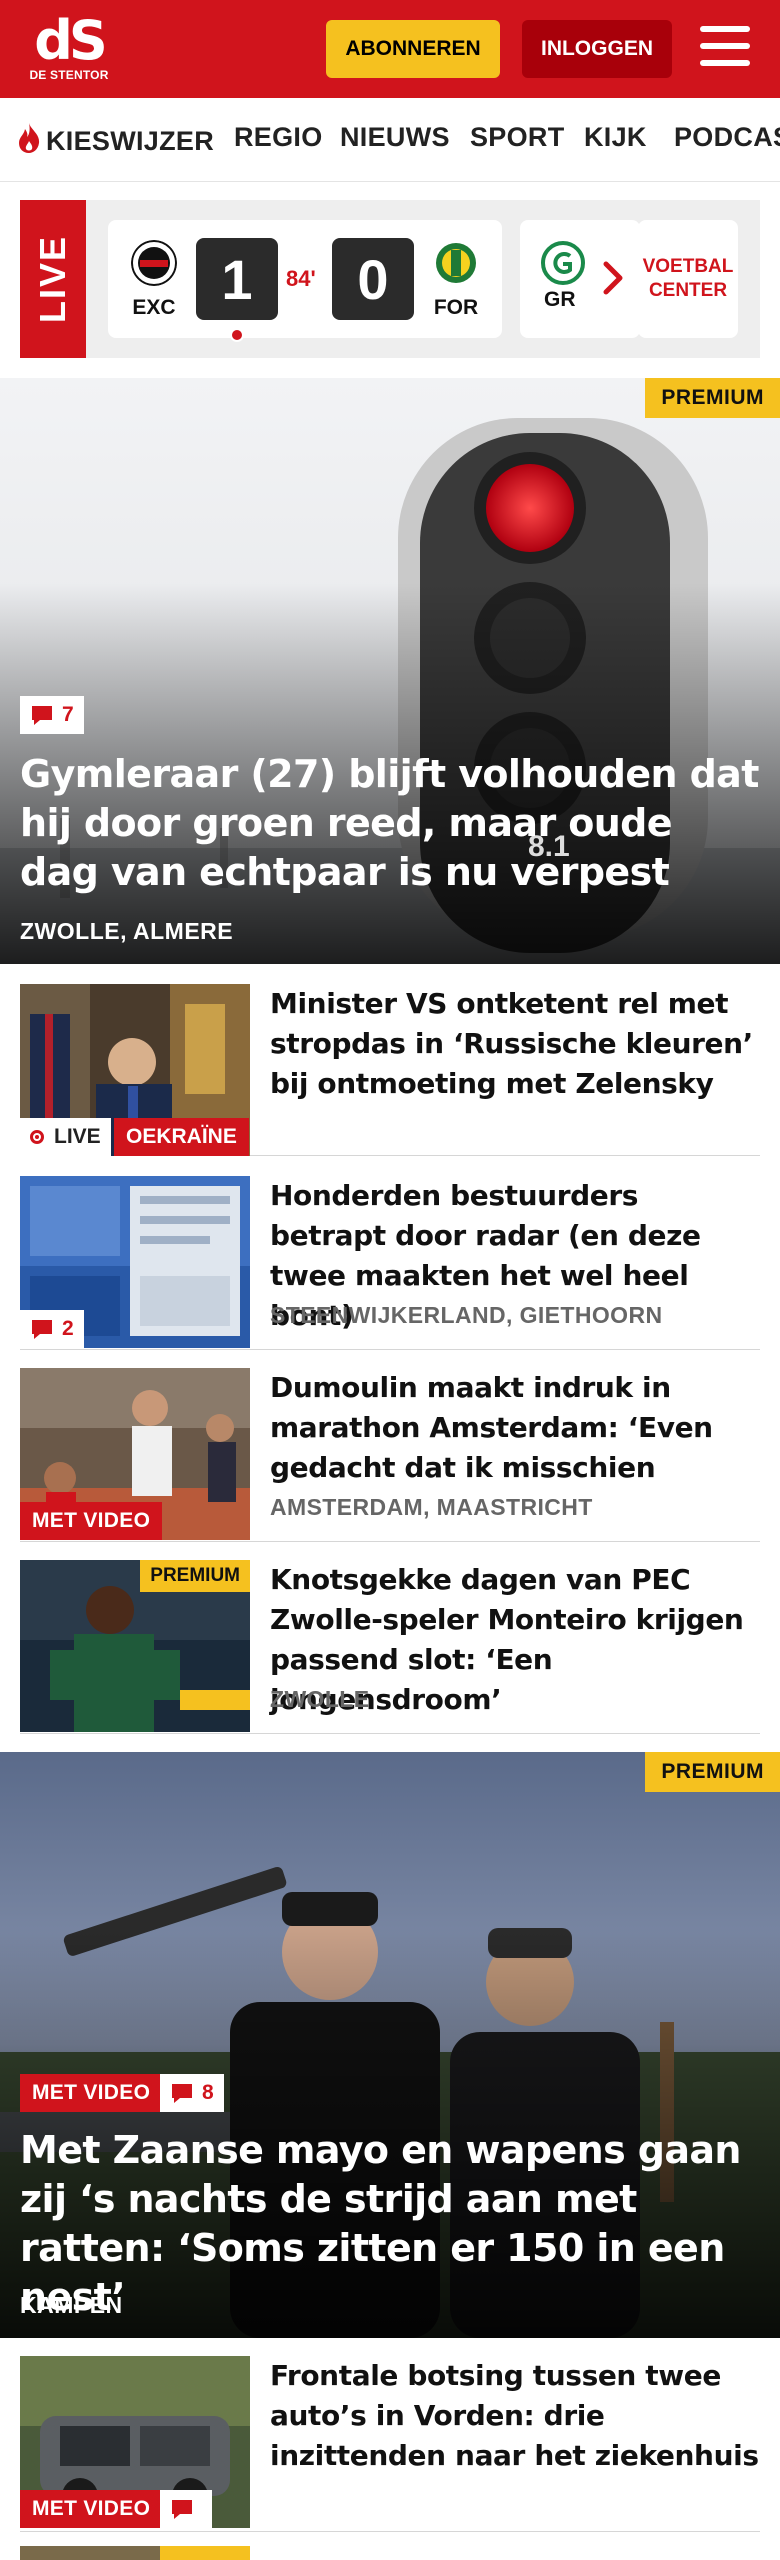  I want to click on article-thumbnail: PREMIUM, so click(135, 1646).